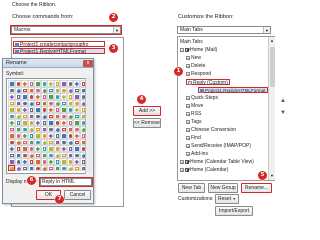 Image resolution: width=320 pixels, height=240 pixels. I want to click on tree-item-label: New, so click(196, 58).